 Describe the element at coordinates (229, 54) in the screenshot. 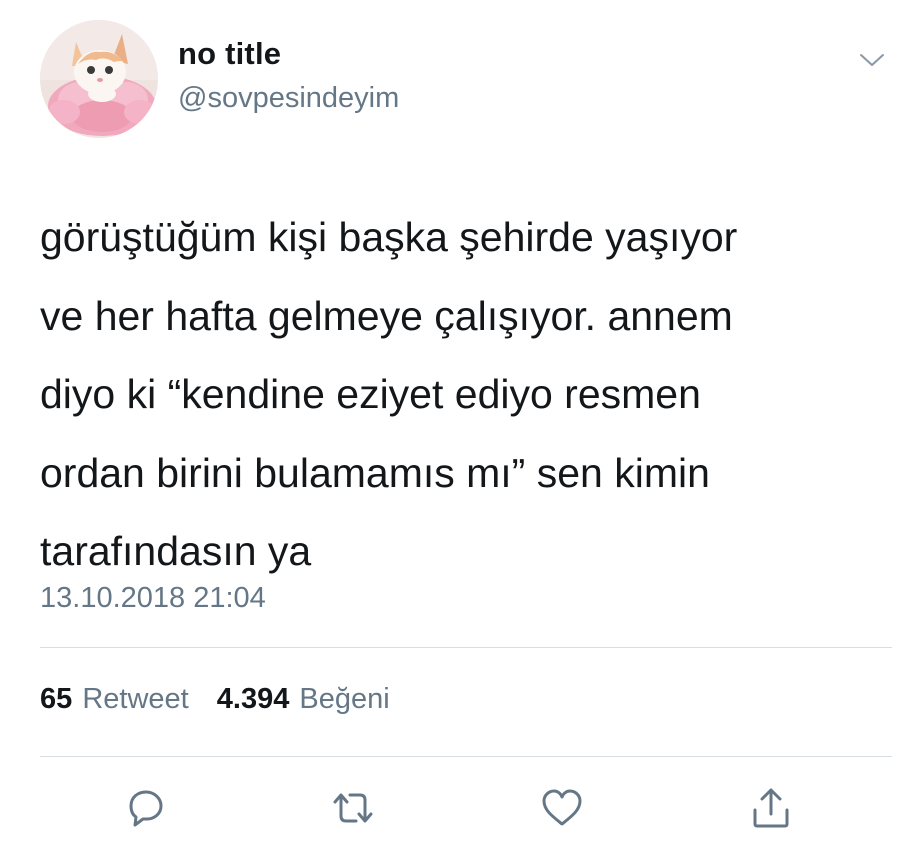

I see `display-name: no title` at that location.